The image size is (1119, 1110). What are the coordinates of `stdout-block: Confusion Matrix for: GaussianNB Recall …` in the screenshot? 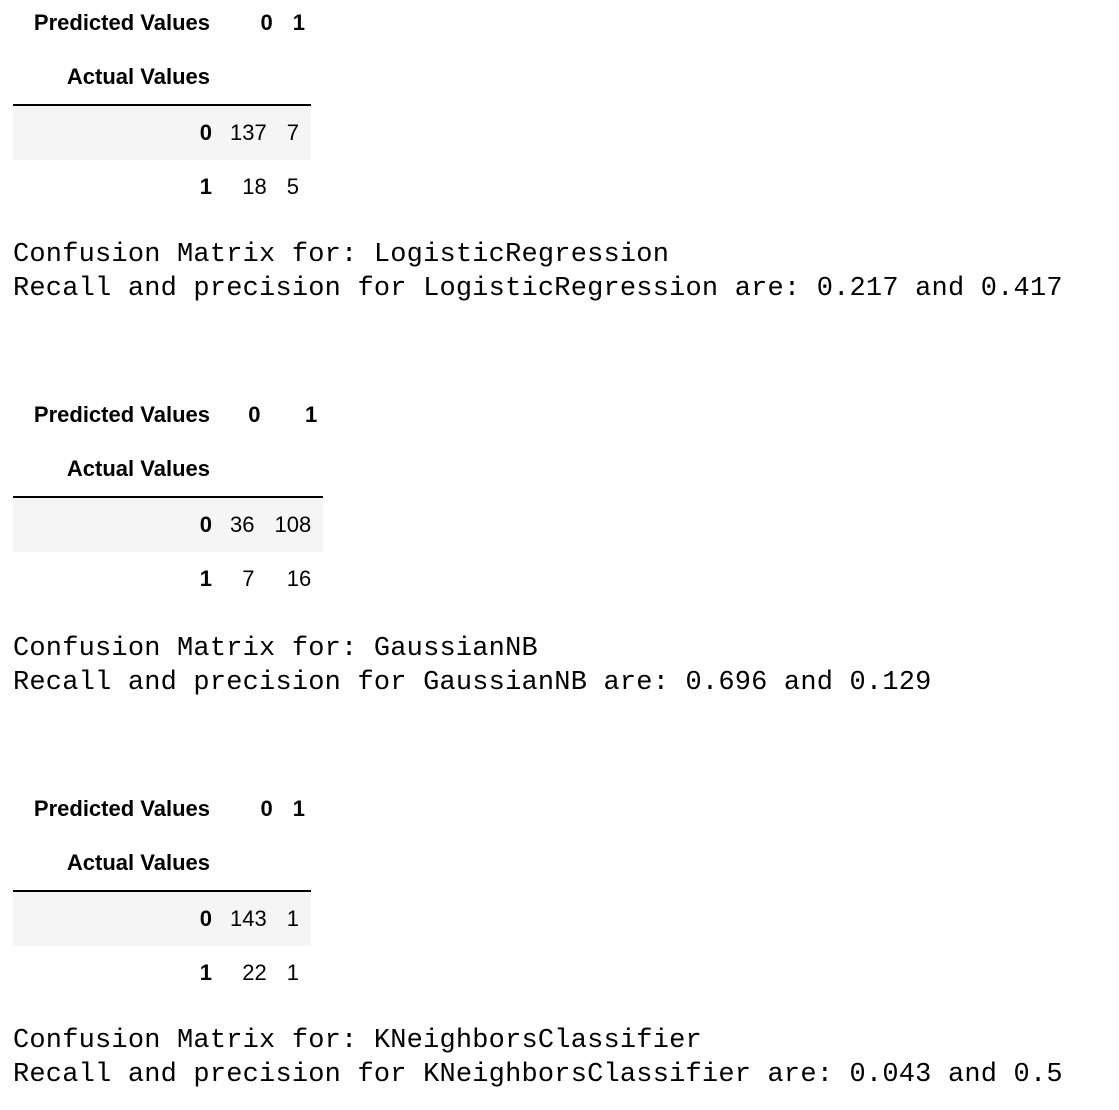 It's located at (472, 666).